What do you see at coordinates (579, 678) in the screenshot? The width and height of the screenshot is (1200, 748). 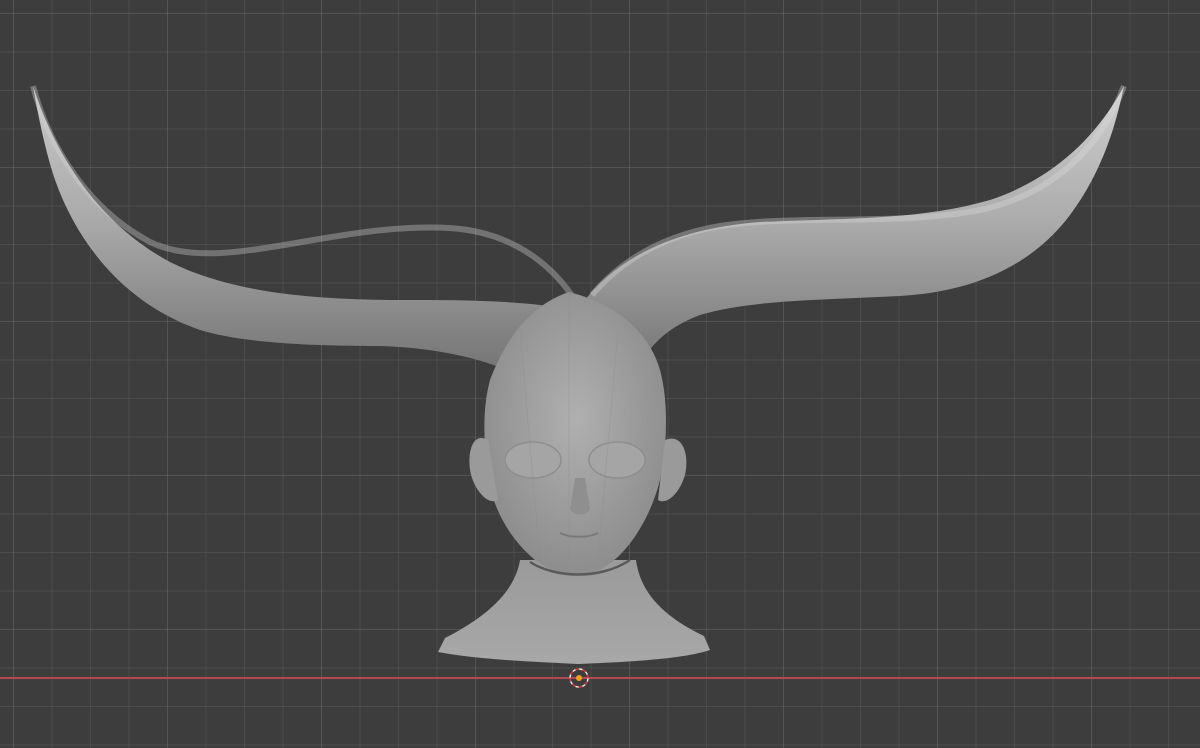 I see `3d-cursor-icon` at bounding box center [579, 678].